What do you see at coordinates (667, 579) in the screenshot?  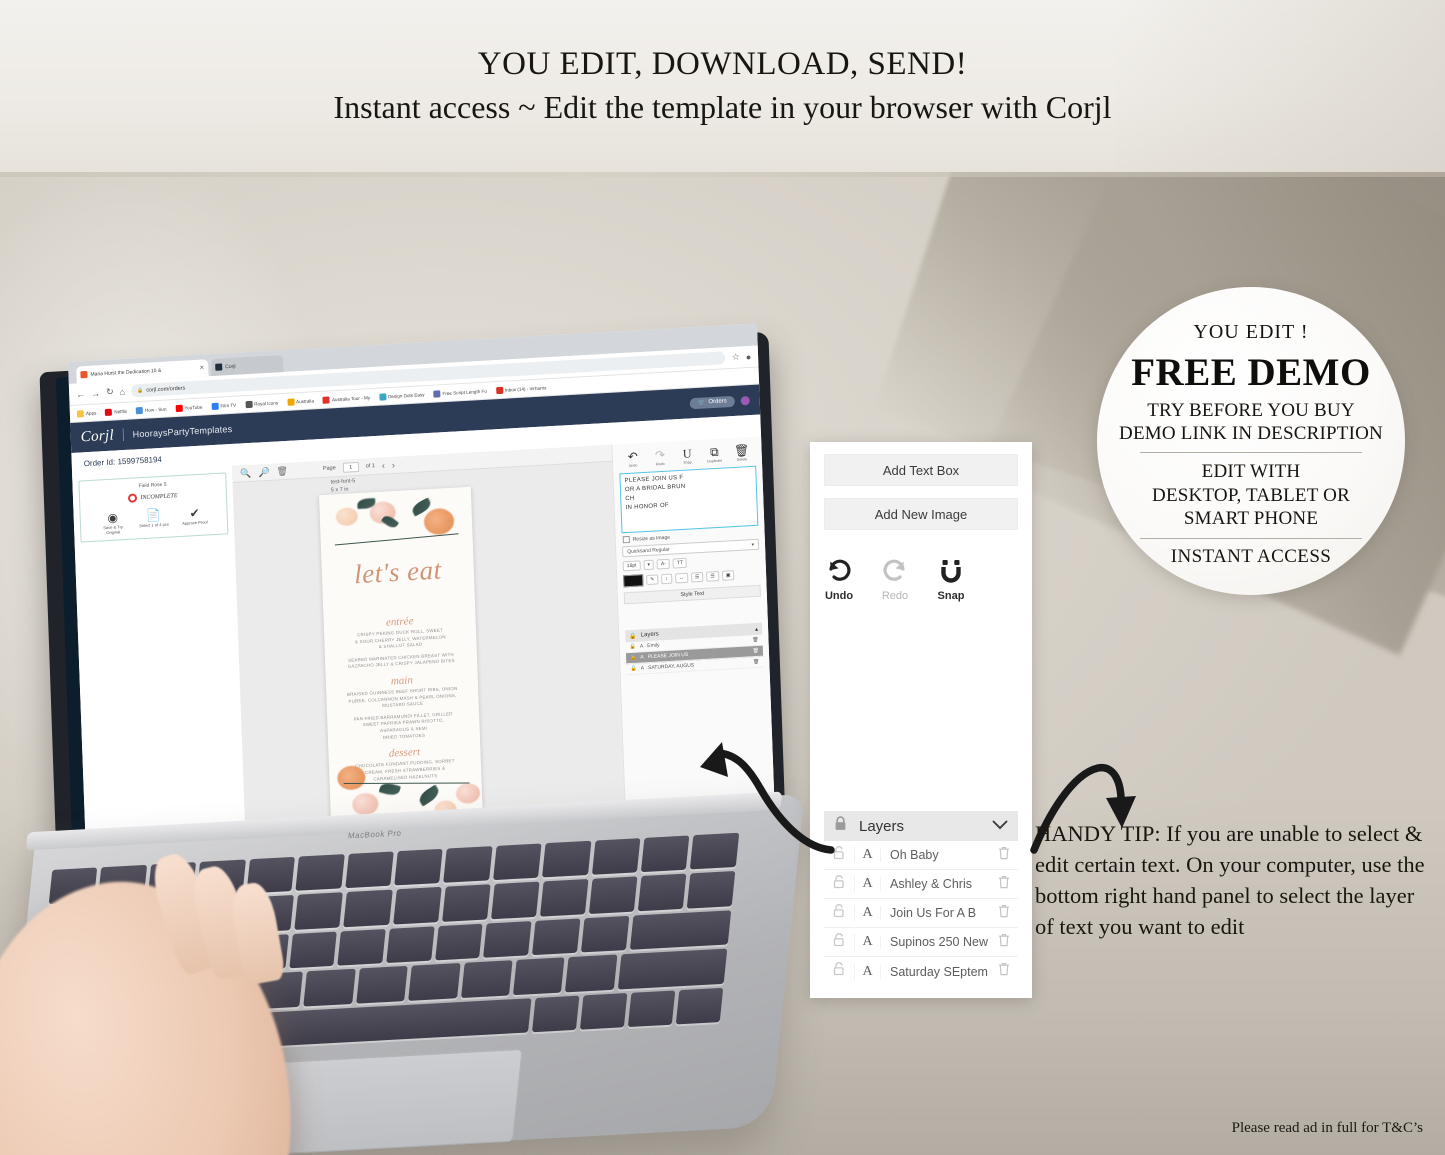 I see `line-height-icon: ↕` at bounding box center [667, 579].